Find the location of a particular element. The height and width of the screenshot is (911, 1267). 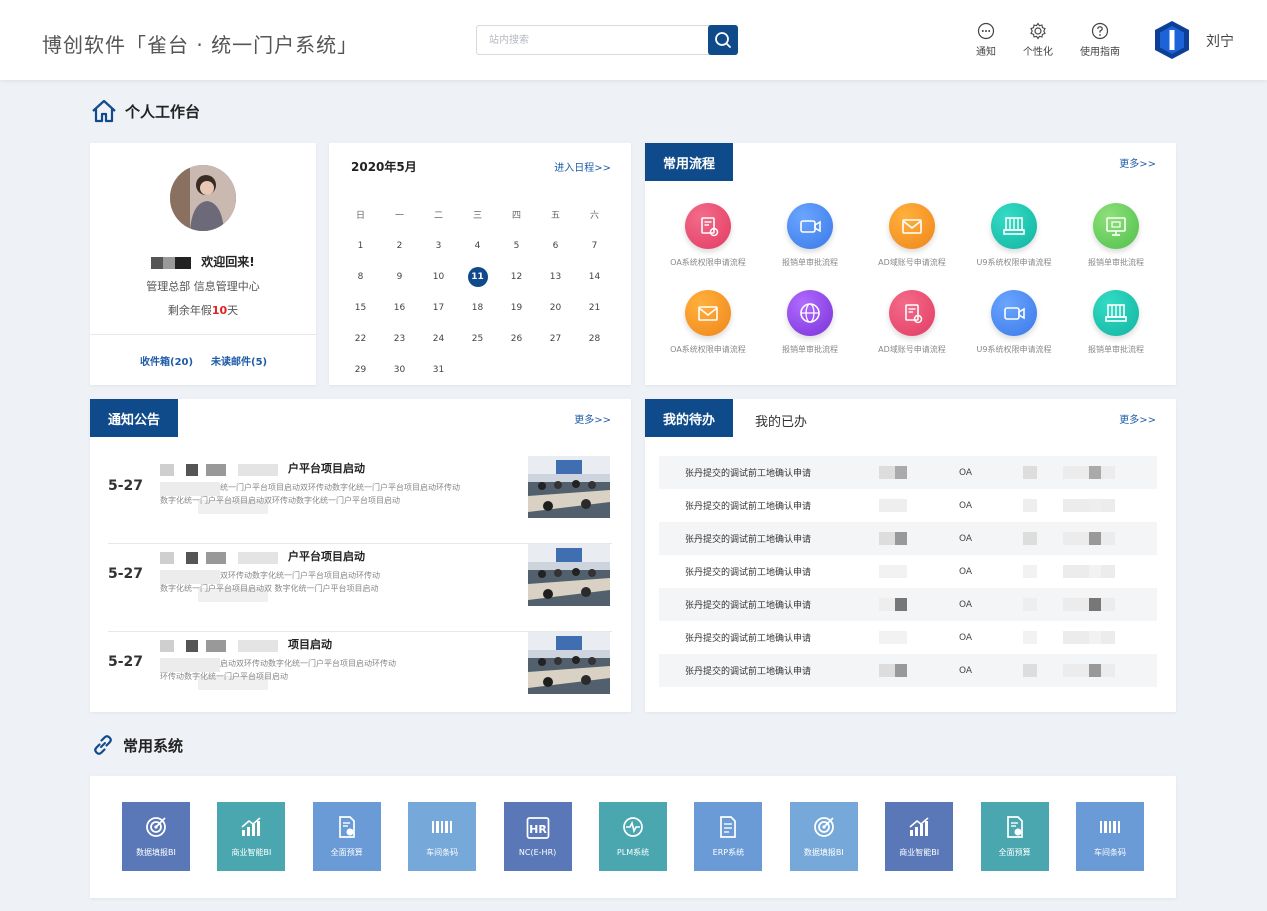

calendar-day: 13 is located at coordinates (555, 277).